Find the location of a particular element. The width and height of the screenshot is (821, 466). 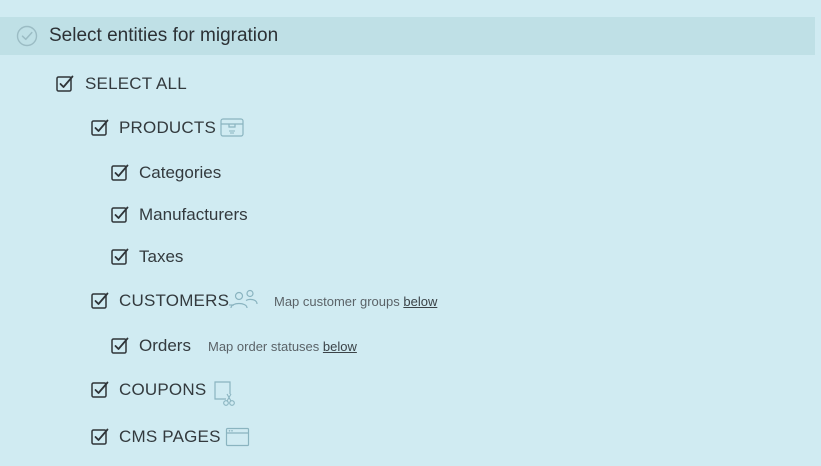

categories-row: Categories is located at coordinates (211, 173).